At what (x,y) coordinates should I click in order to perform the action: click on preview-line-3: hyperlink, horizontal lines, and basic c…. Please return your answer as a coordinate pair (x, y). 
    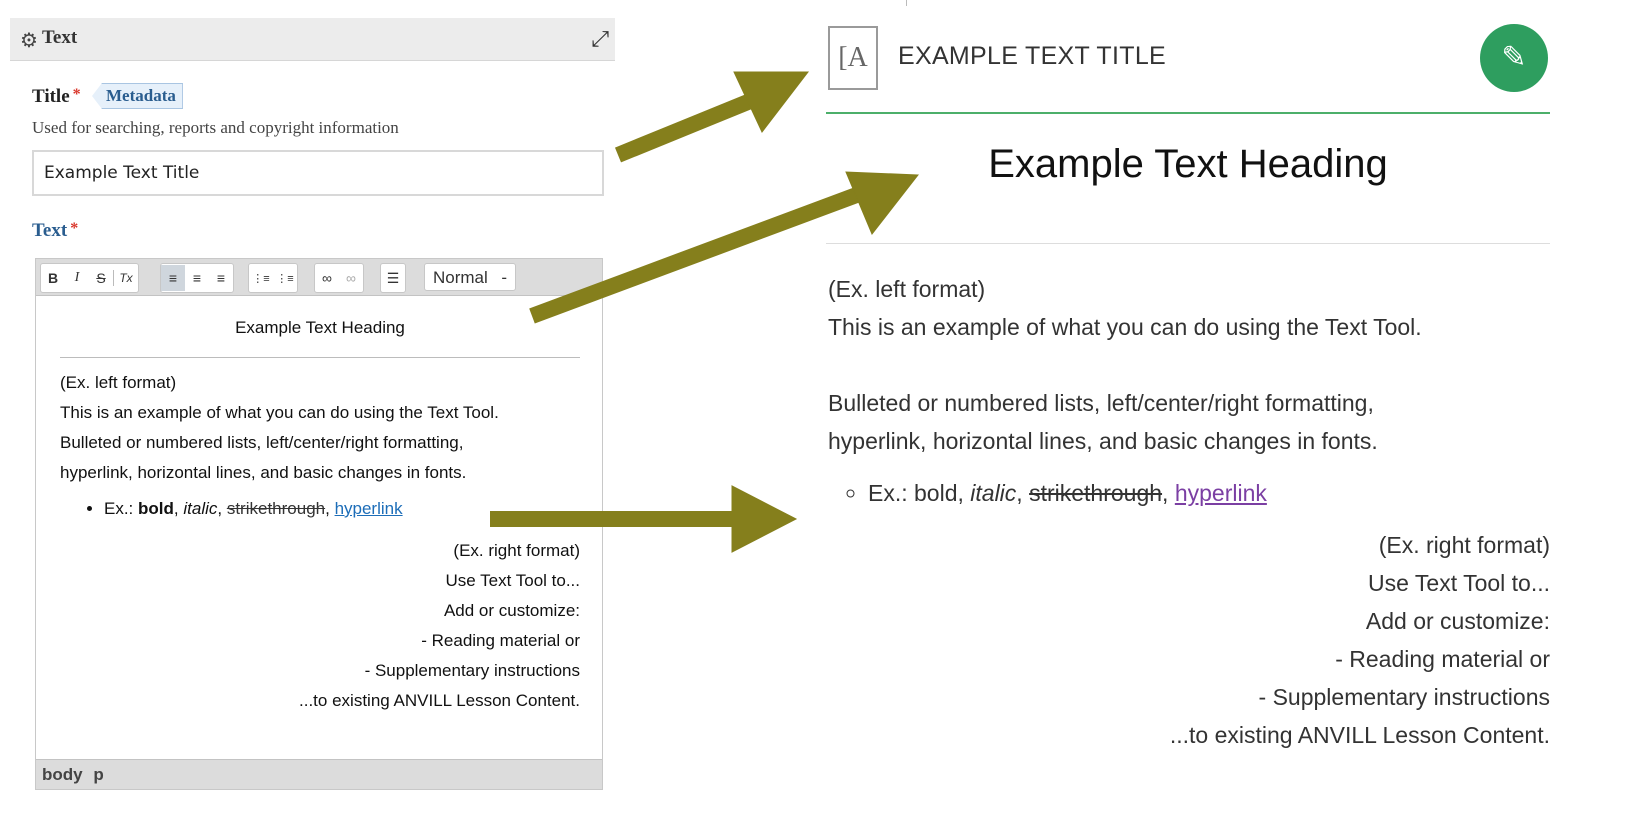
    Looking at the image, I should click on (1103, 441).